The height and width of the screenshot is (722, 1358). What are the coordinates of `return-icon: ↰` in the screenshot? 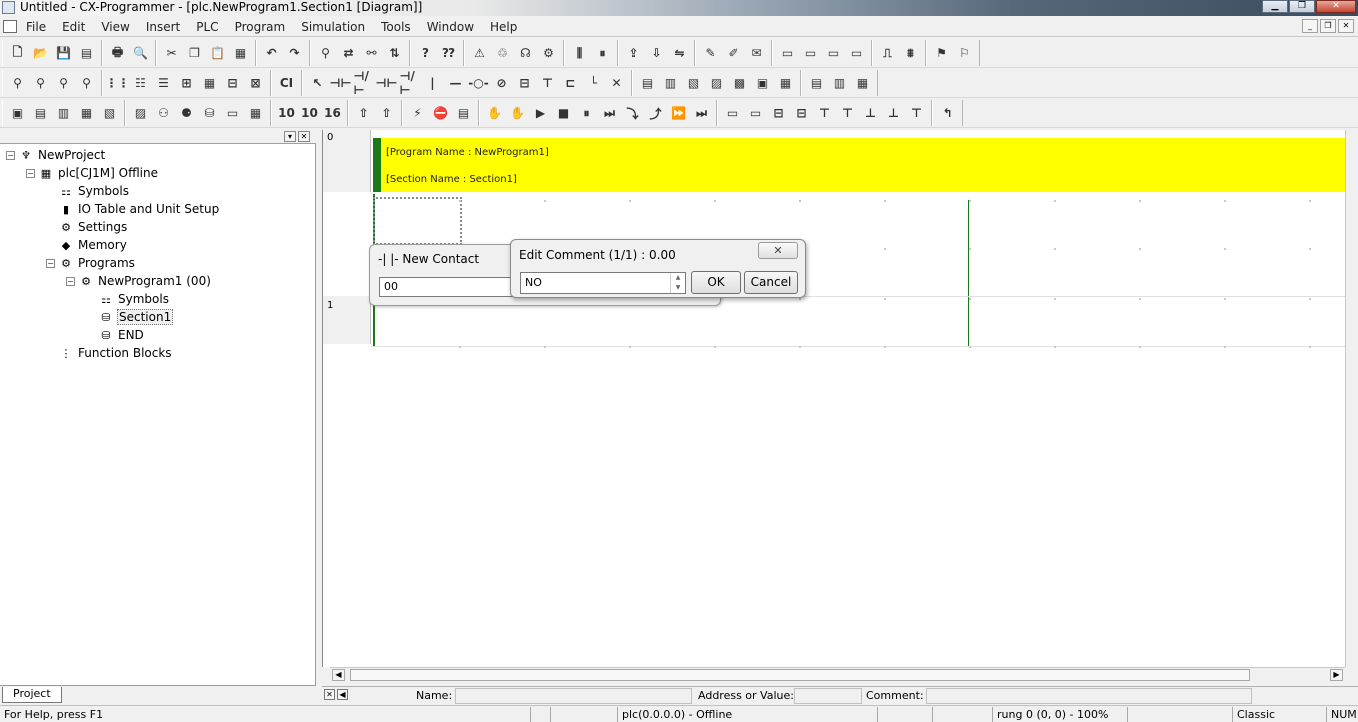 It's located at (948, 113).